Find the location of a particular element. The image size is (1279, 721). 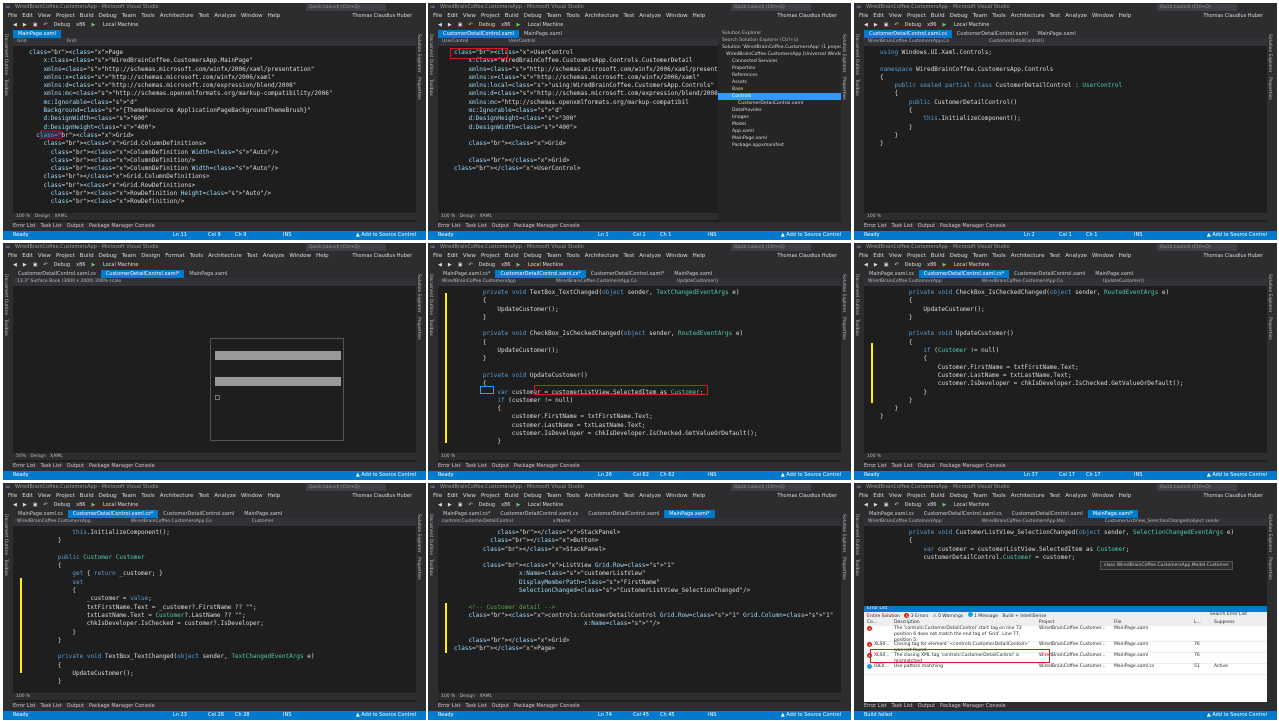

run-button: ▶ Local Machine is located at coordinates (968, 505).